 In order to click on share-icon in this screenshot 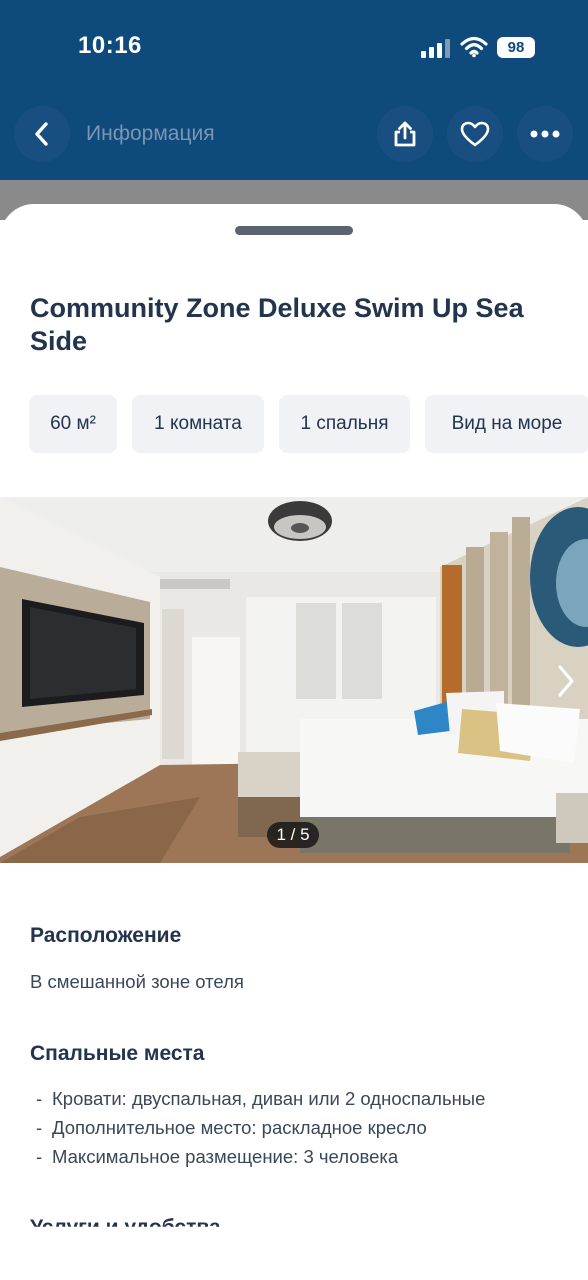, I will do `click(405, 134)`.